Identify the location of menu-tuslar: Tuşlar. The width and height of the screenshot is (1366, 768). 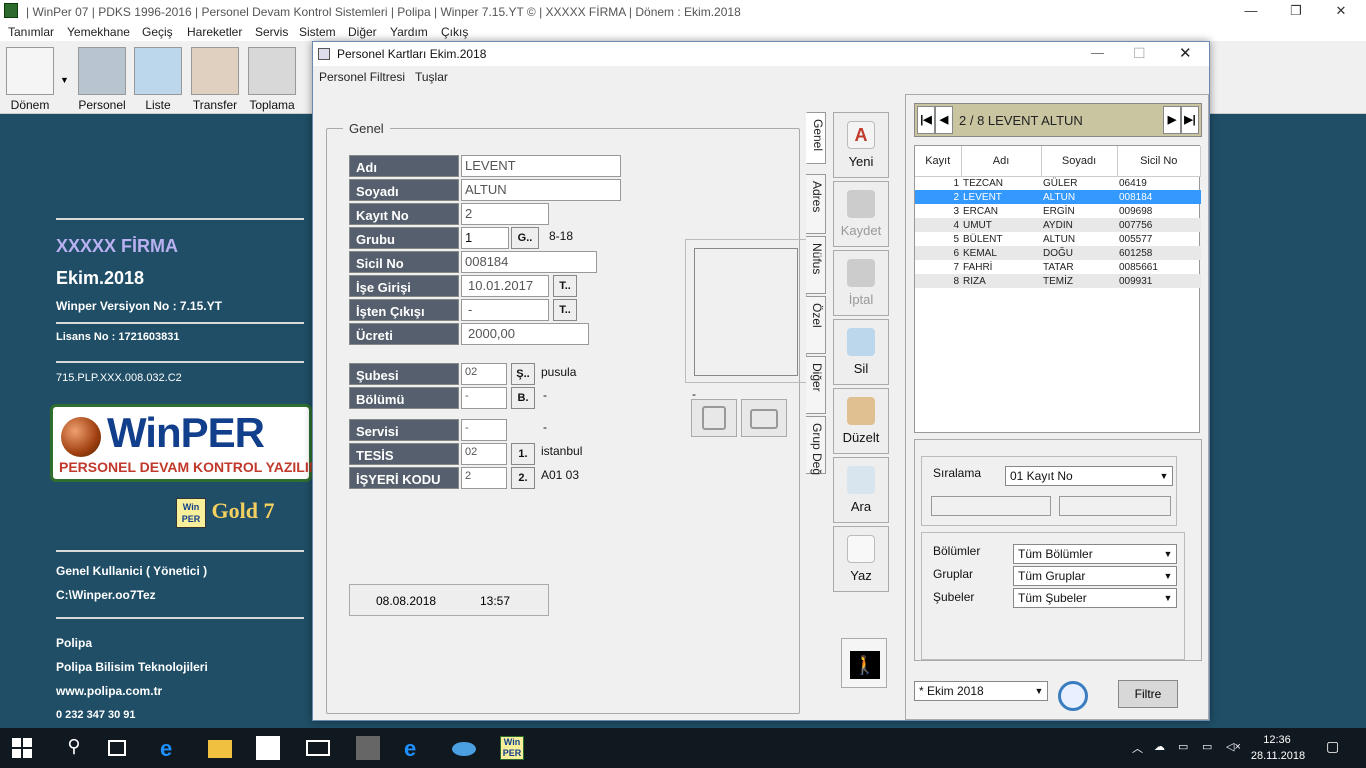
(431, 77).